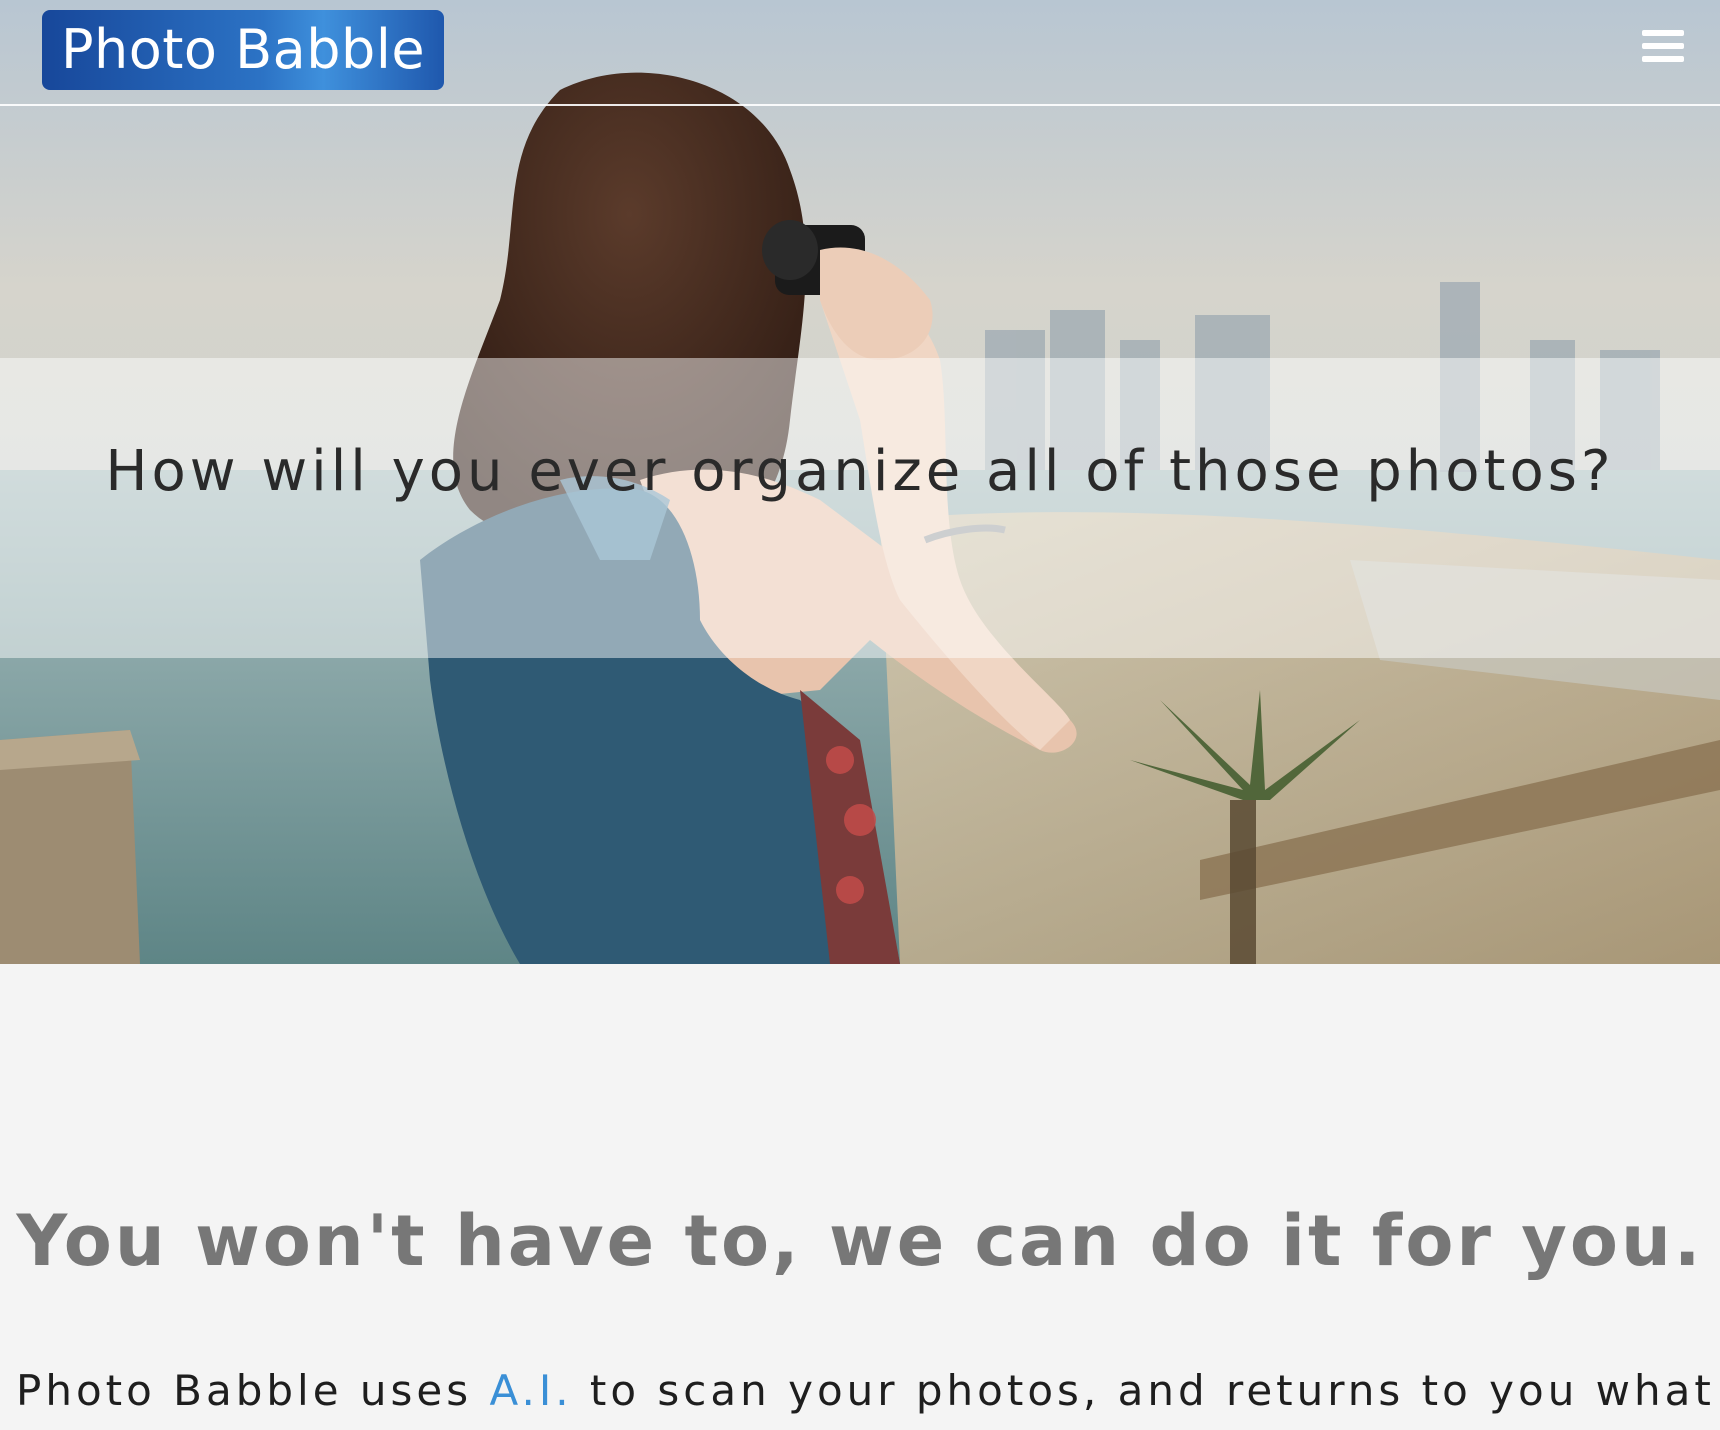 This screenshot has width=1720, height=1430. I want to click on ai-link: A.I., so click(530, 1390).